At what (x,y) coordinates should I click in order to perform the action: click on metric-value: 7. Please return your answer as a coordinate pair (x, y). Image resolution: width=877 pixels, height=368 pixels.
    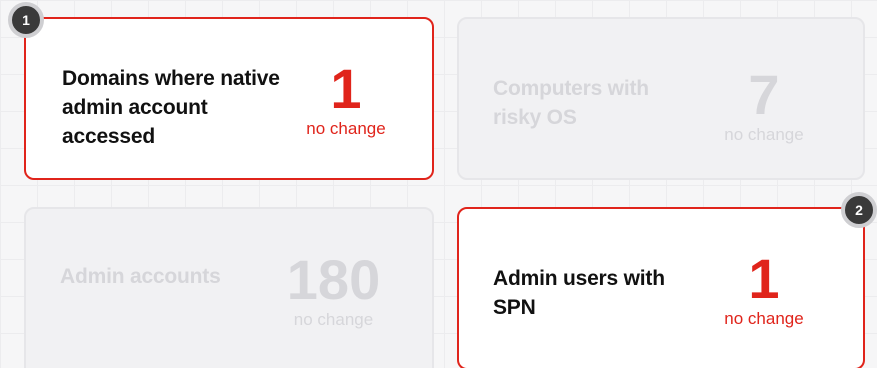
    Looking at the image, I should click on (764, 94).